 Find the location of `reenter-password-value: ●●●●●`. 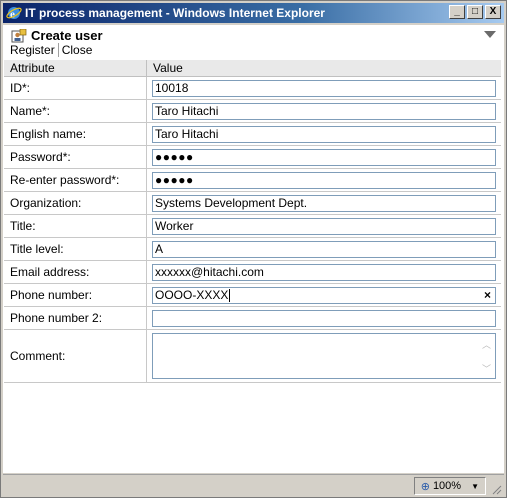

reenter-password-value: ●●●●● is located at coordinates (174, 179).